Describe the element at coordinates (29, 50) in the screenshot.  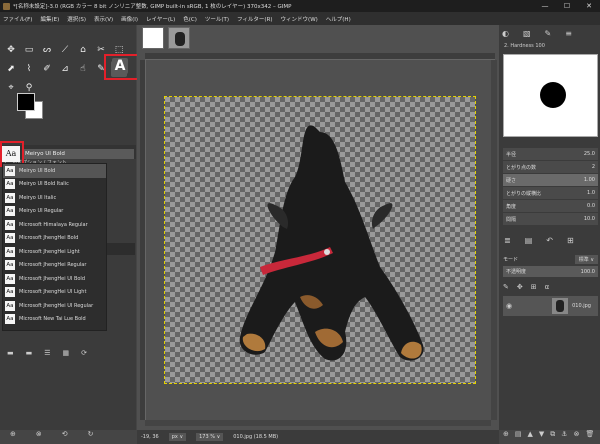
I see `rect-select-tool-icon: ▭` at that location.